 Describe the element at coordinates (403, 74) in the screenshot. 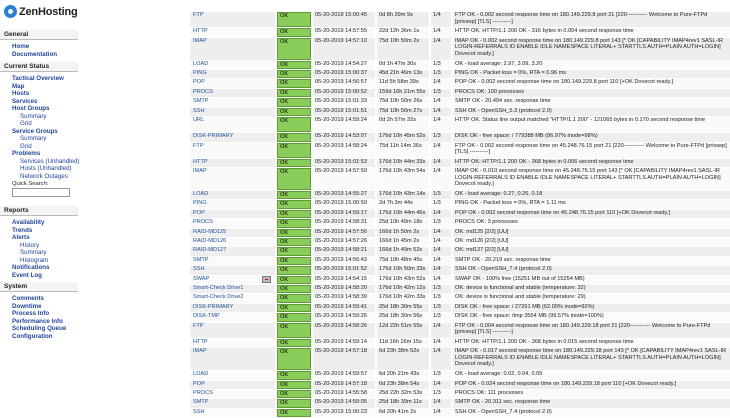

I see `status-duration: 45d 21h 46m 13s` at that location.